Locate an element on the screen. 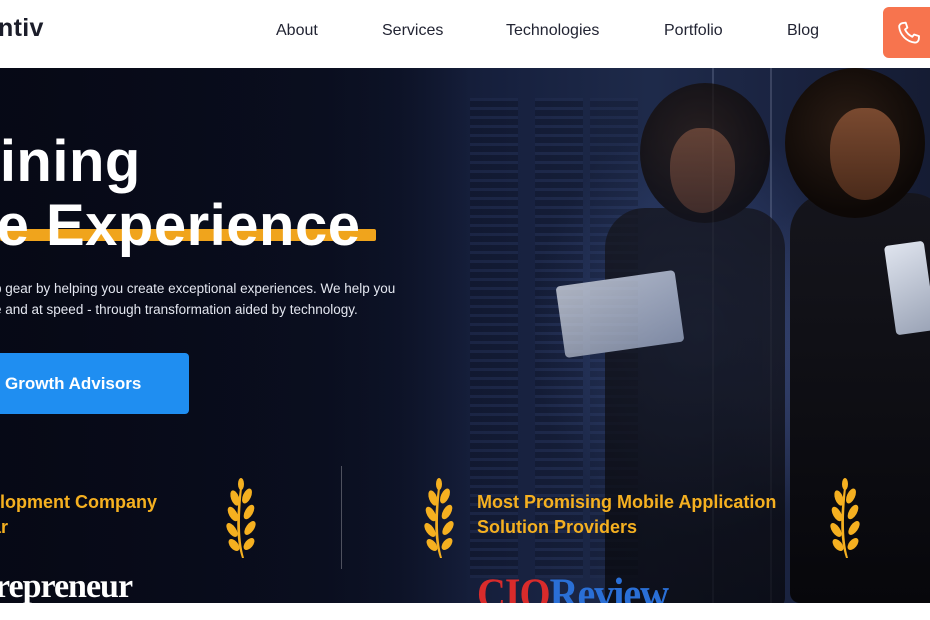  entrepreneur-logo: repreneur is located at coordinates (66, 585).